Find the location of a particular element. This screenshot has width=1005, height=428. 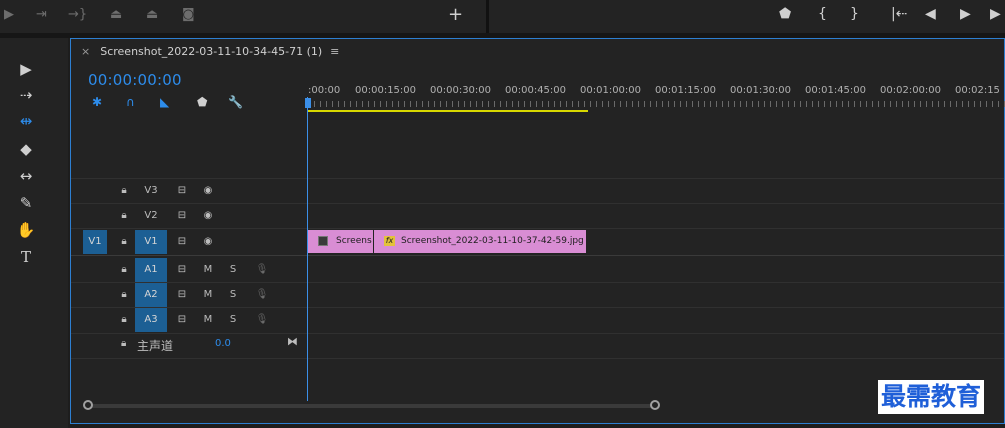

ruler-label: 00:00:15:00 is located at coordinates (386, 90).